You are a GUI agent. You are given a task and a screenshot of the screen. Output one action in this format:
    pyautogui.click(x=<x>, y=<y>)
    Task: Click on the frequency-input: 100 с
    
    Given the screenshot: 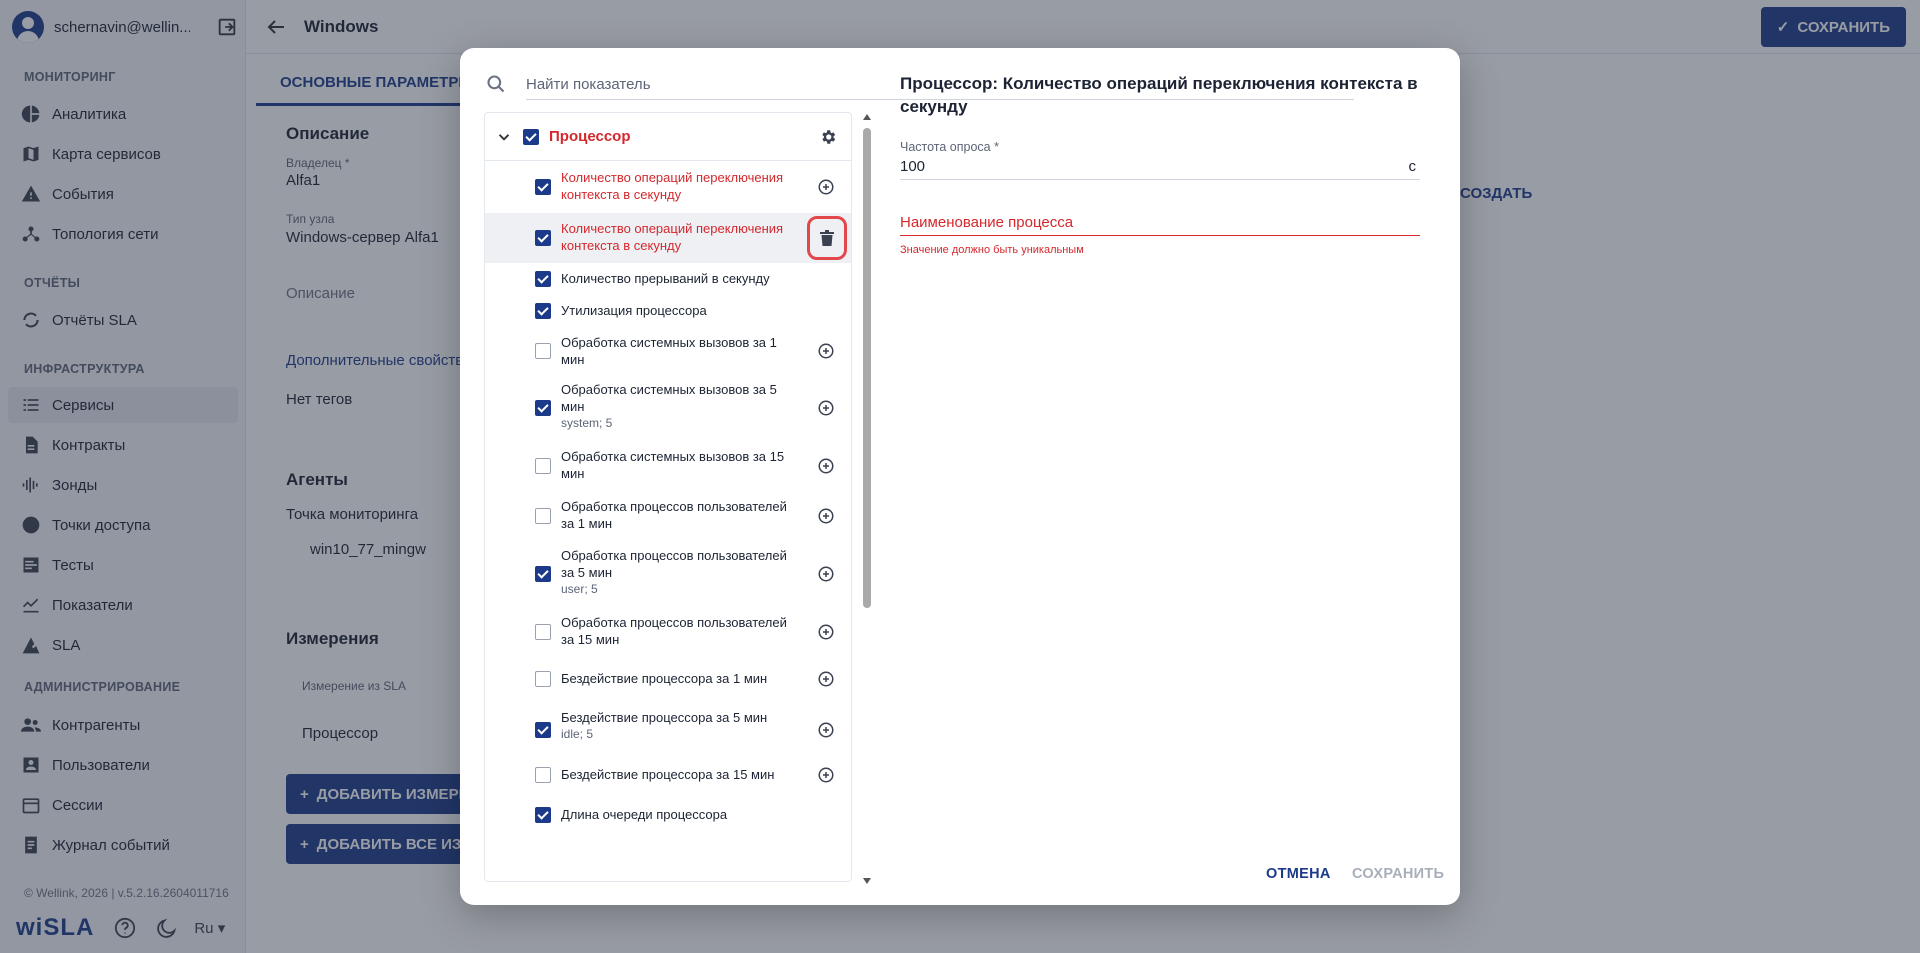 What is the action you would take?
    pyautogui.click(x=1160, y=167)
    